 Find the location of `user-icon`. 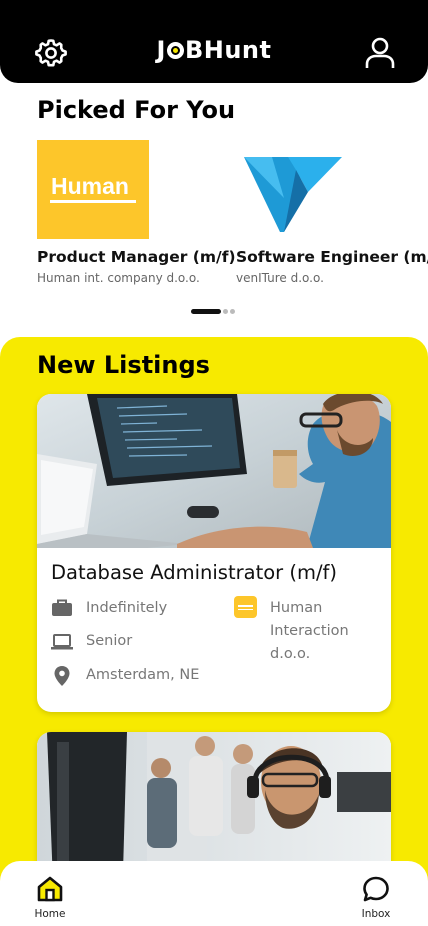

user-icon is located at coordinates (380, 53).